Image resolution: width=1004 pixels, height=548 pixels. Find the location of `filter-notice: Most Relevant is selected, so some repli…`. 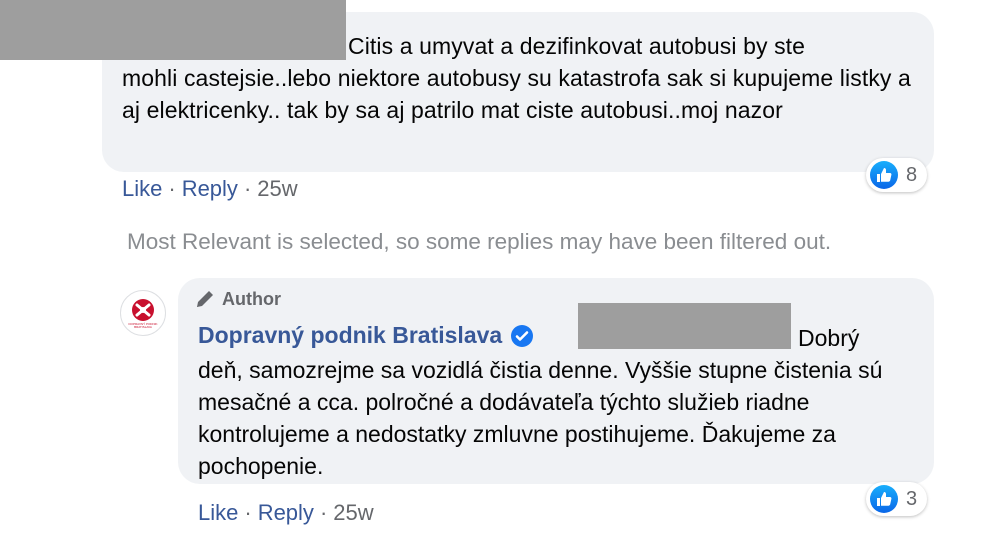

filter-notice: Most Relevant is selected, so some repli… is located at coordinates (479, 241).